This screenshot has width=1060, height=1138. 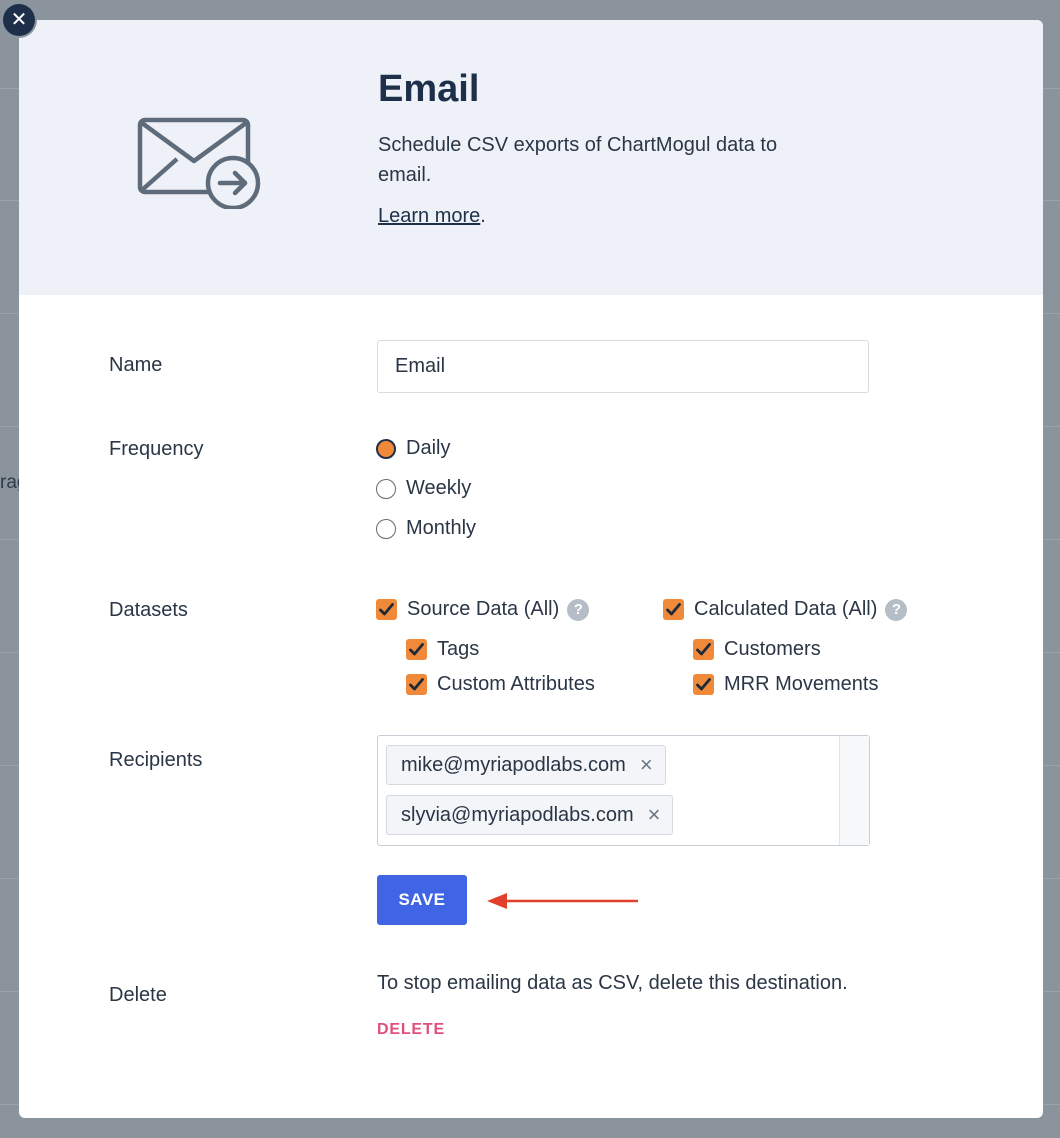 I want to click on recipient-chip: slyvia@myriapodlabs.com ×, so click(x=530, y=815).